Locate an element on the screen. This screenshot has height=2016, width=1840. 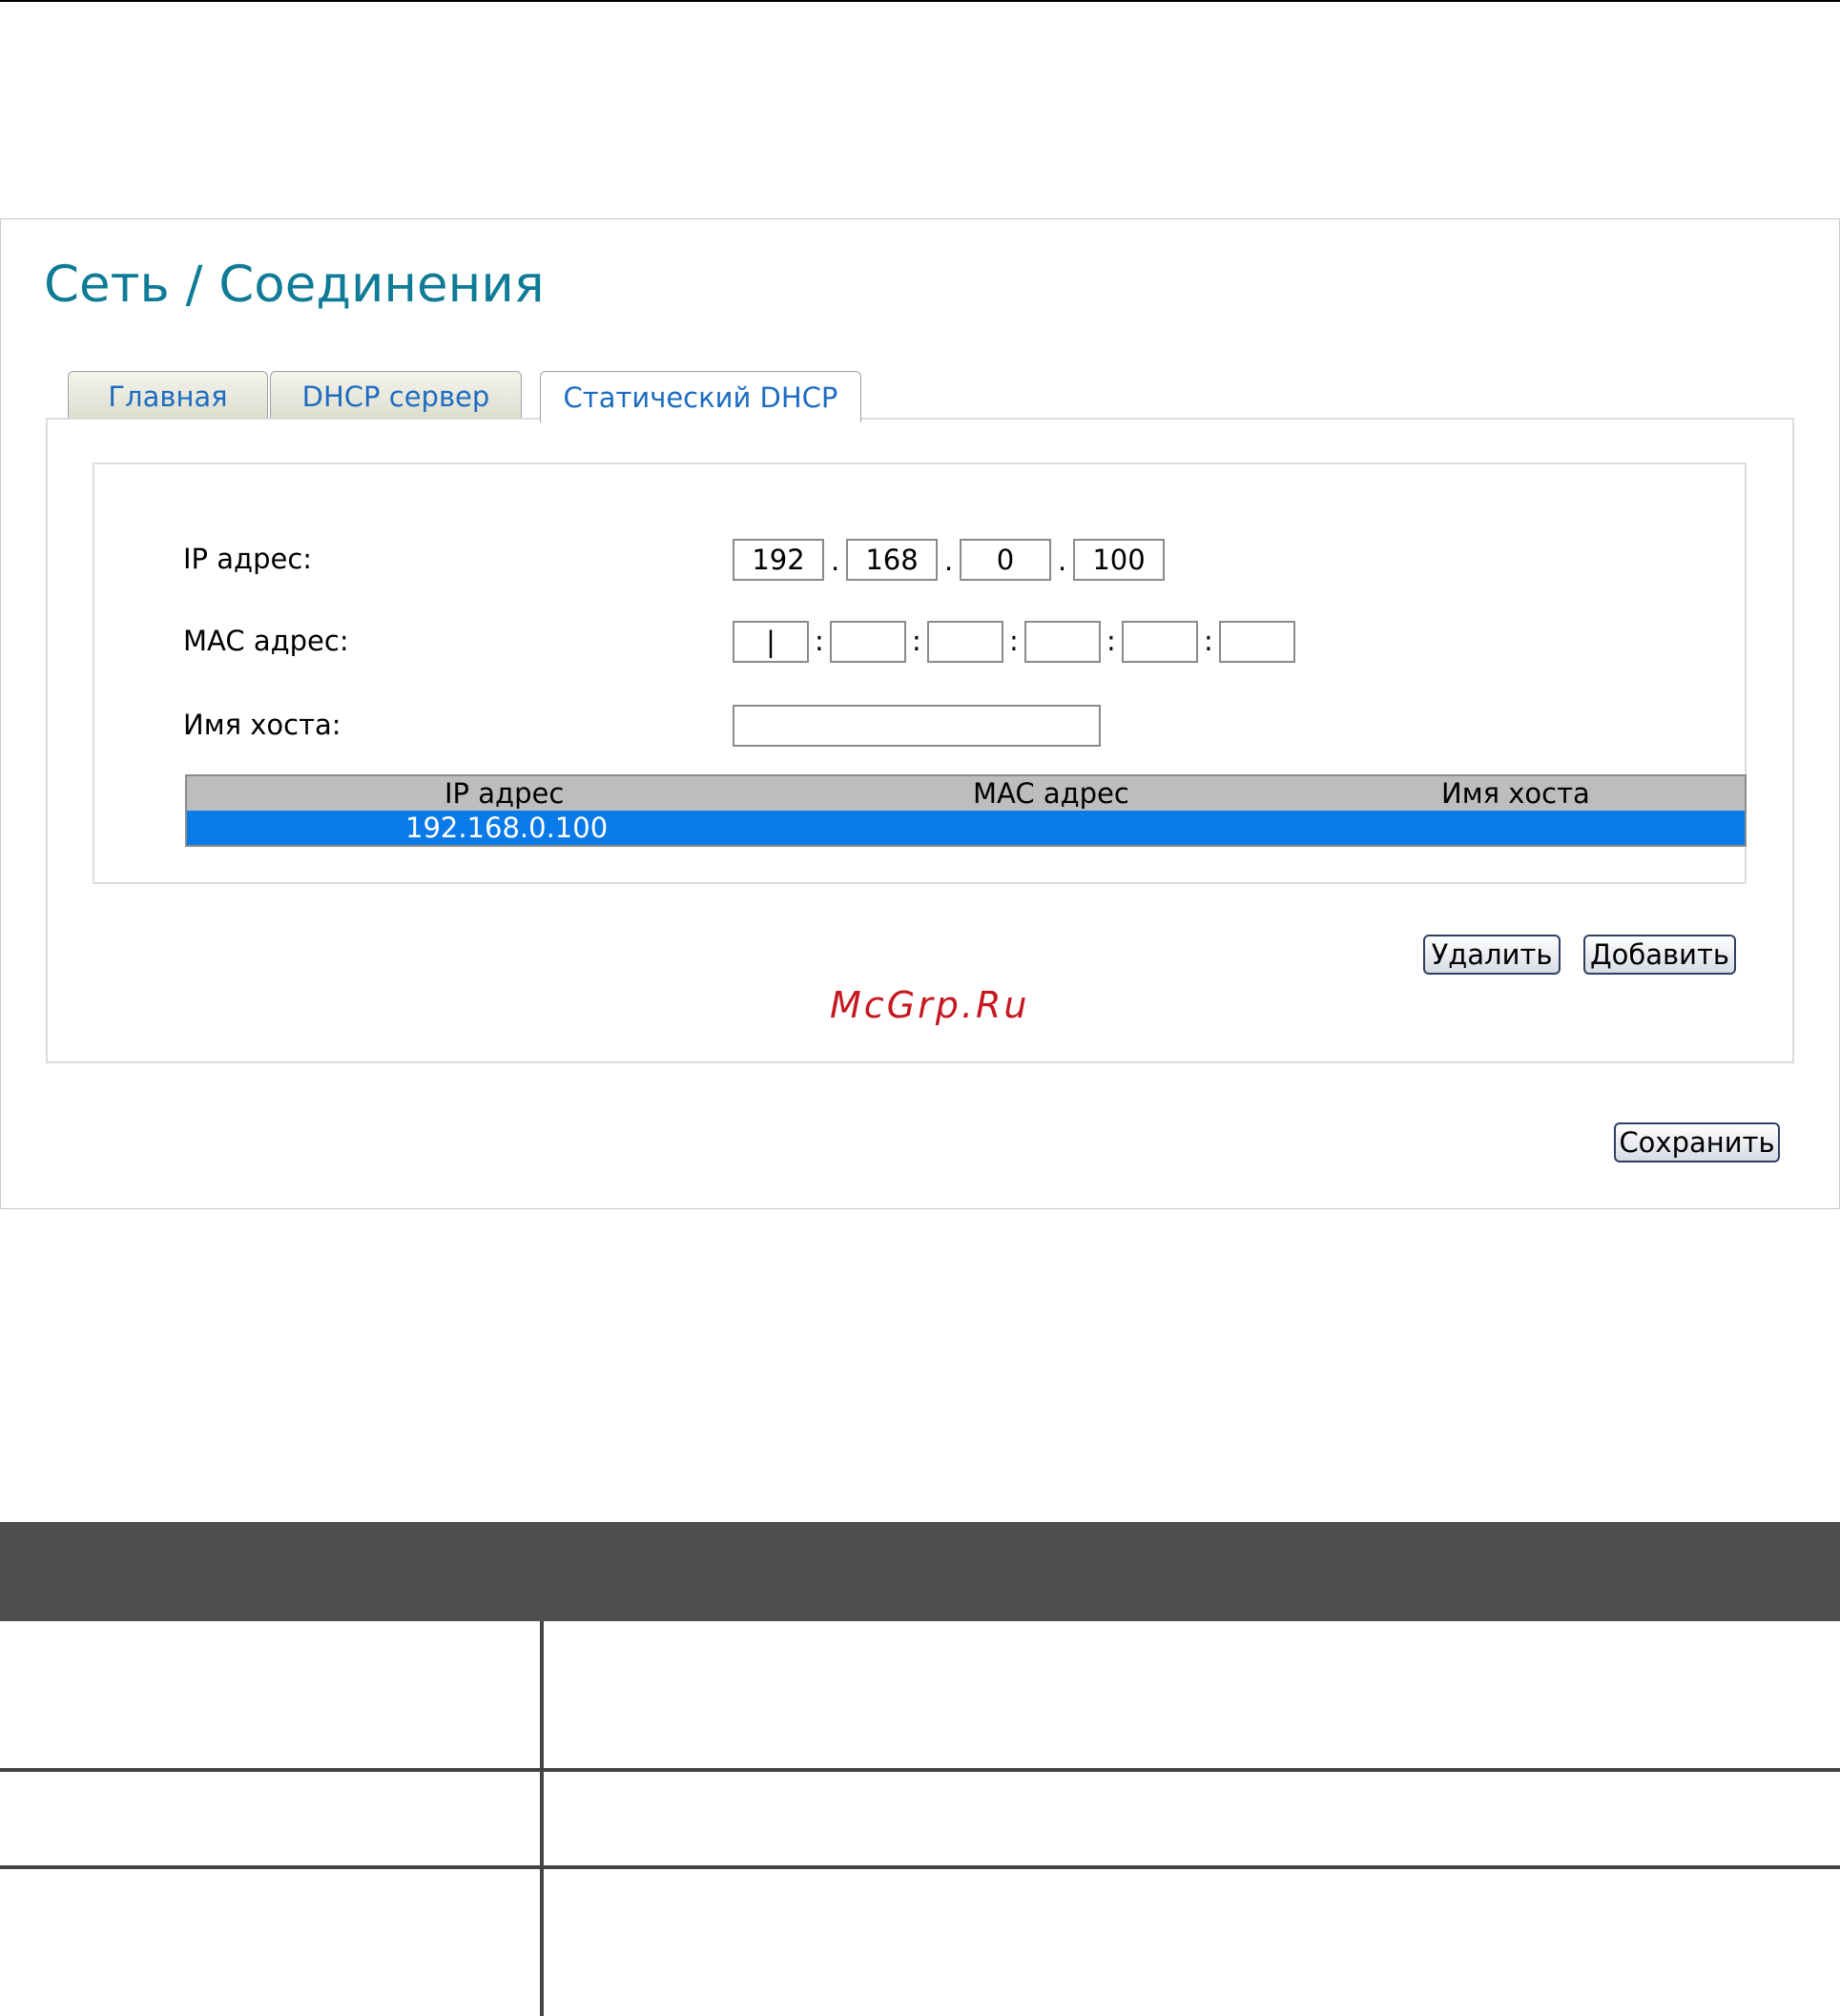
mac-octet-3-field is located at coordinates (965, 642).